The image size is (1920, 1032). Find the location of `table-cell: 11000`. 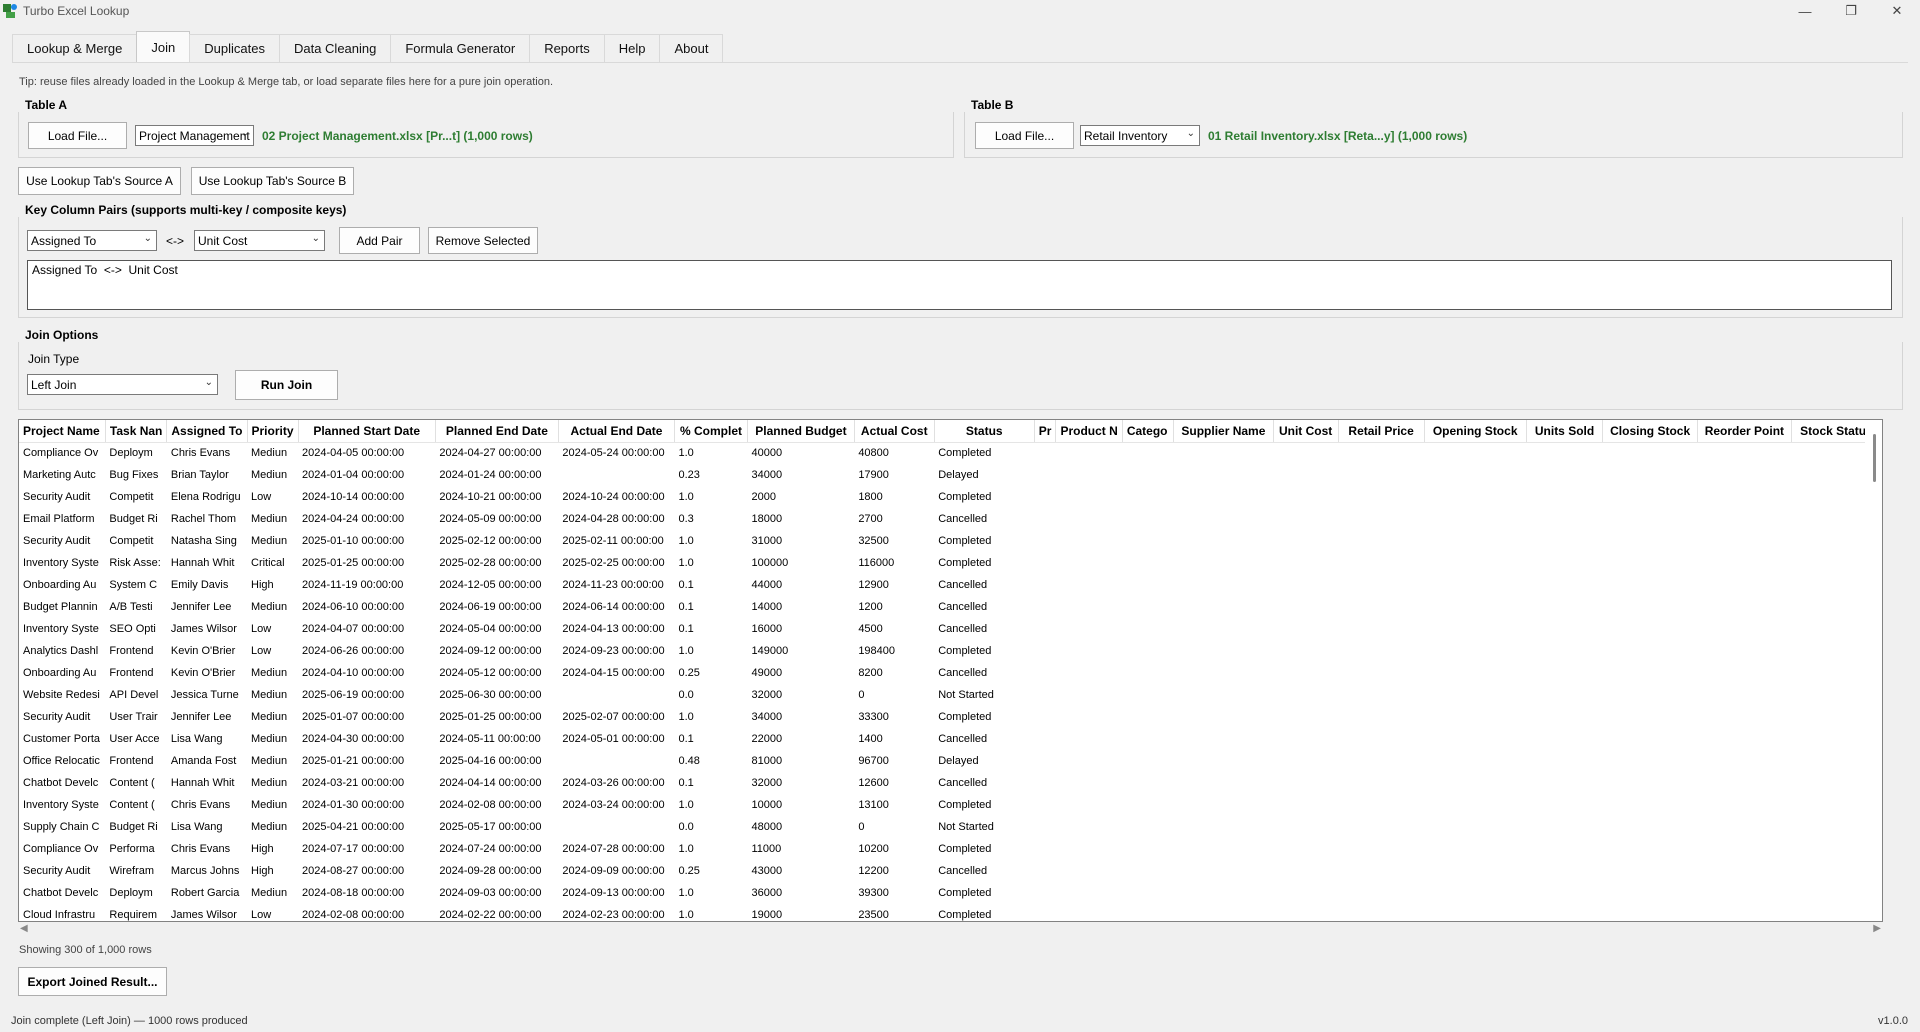

table-cell: 11000 is located at coordinates (801, 849).